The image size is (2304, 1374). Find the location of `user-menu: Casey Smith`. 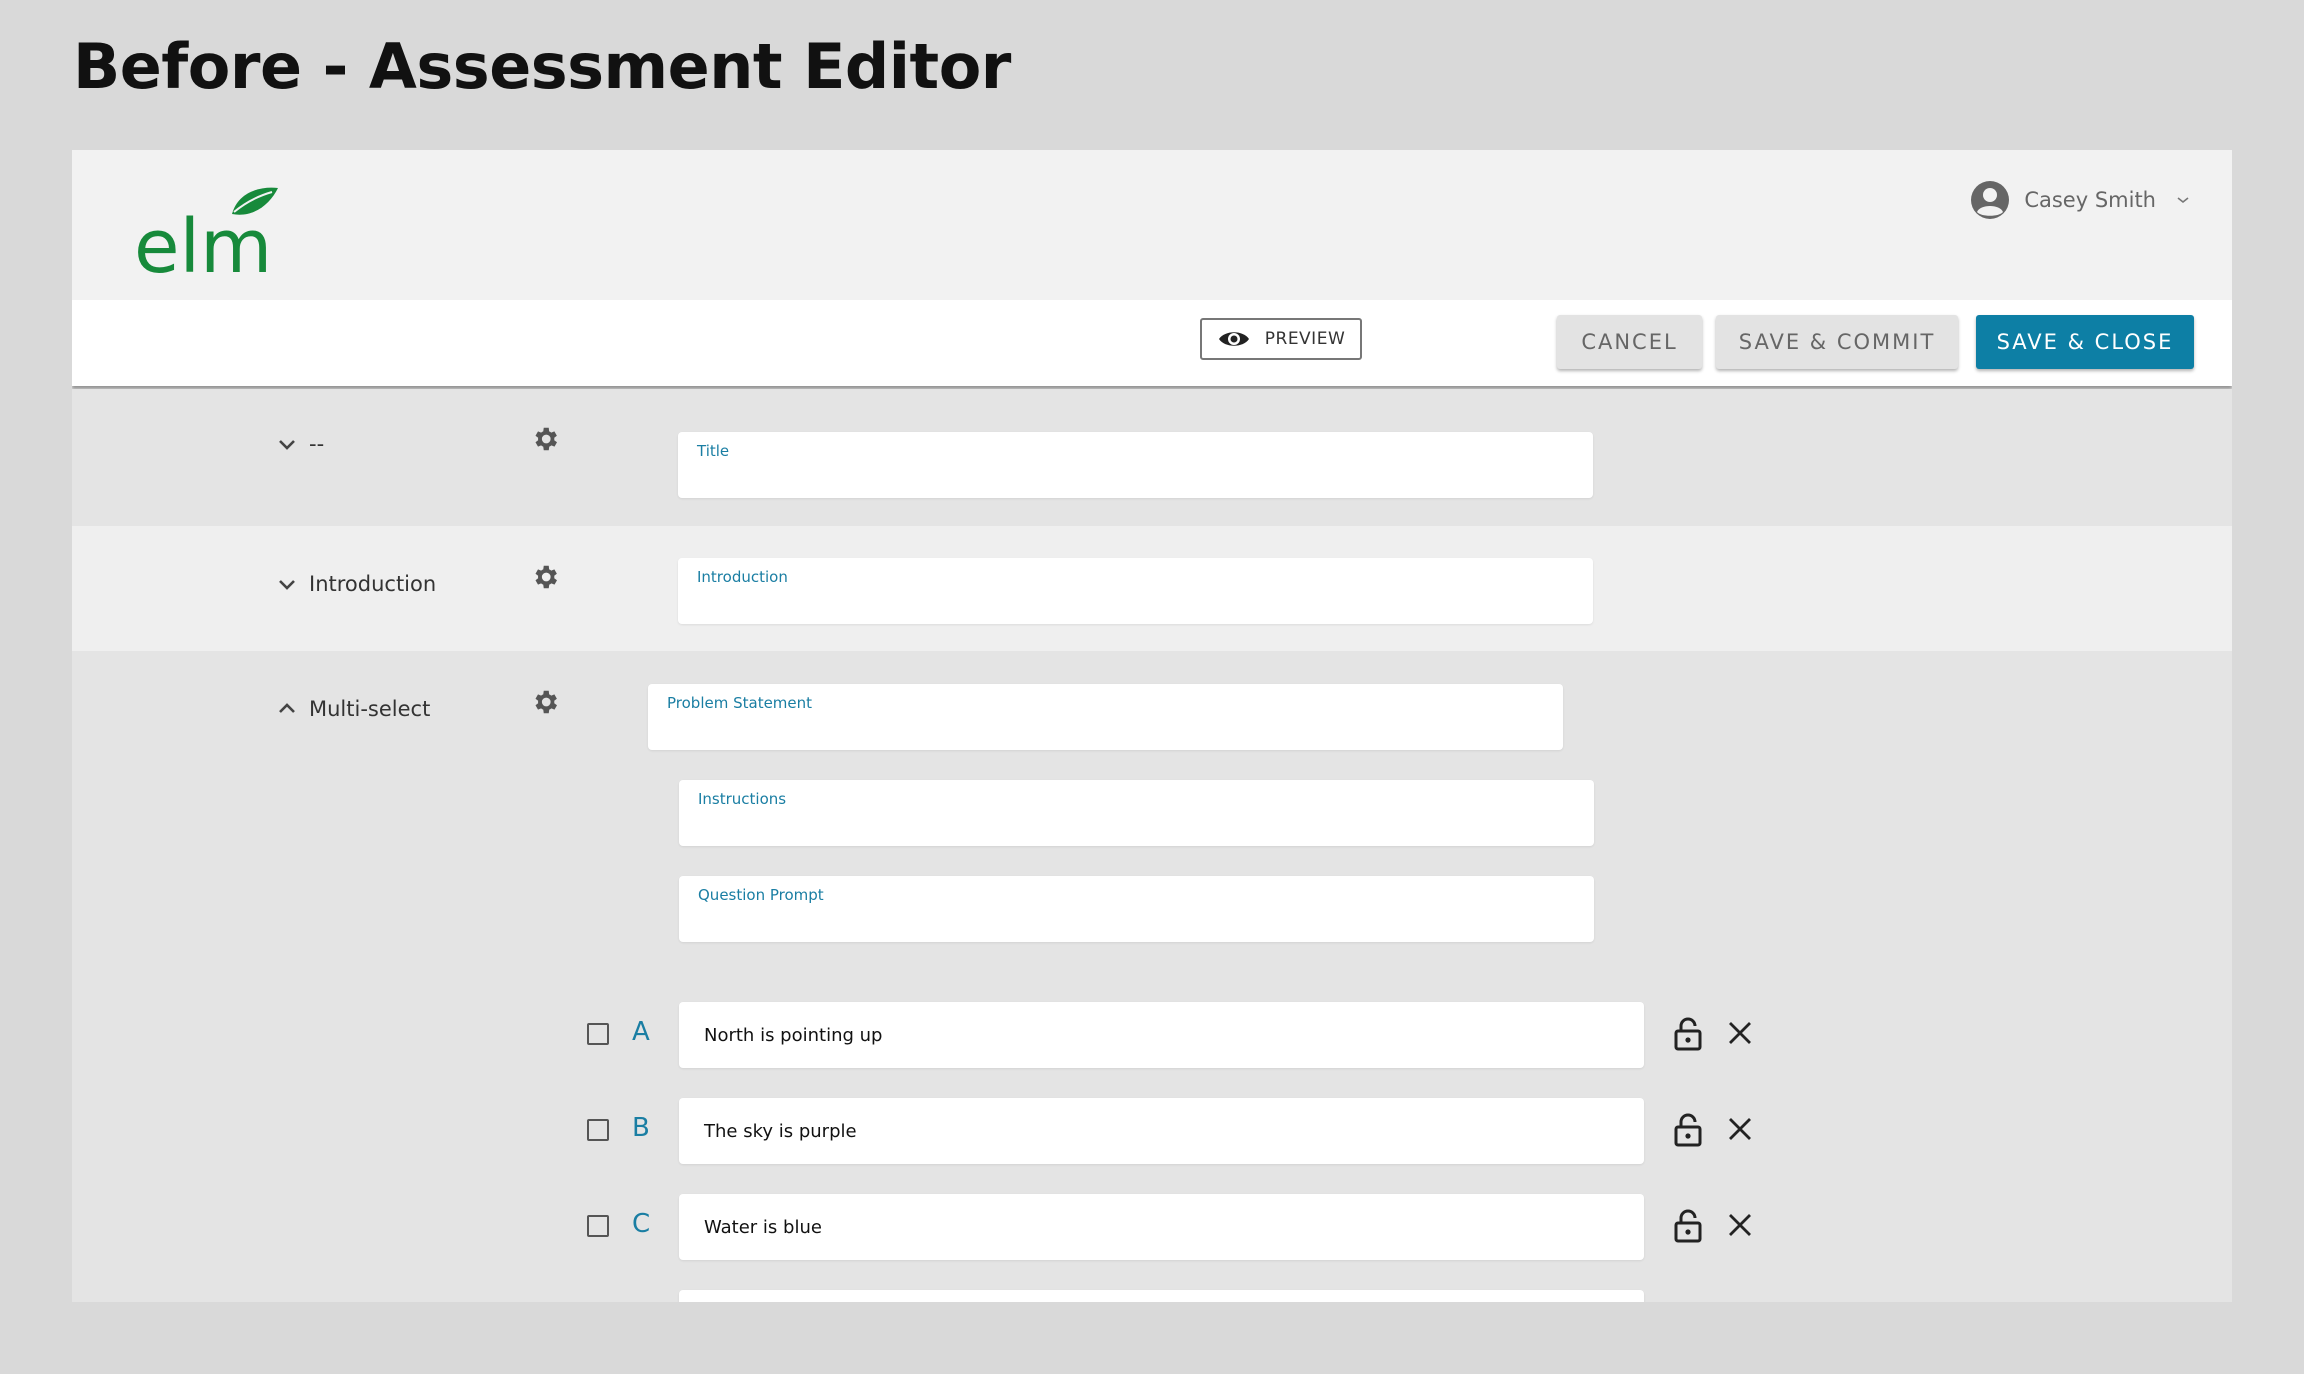

user-menu: Casey Smith is located at coordinates (2080, 200).